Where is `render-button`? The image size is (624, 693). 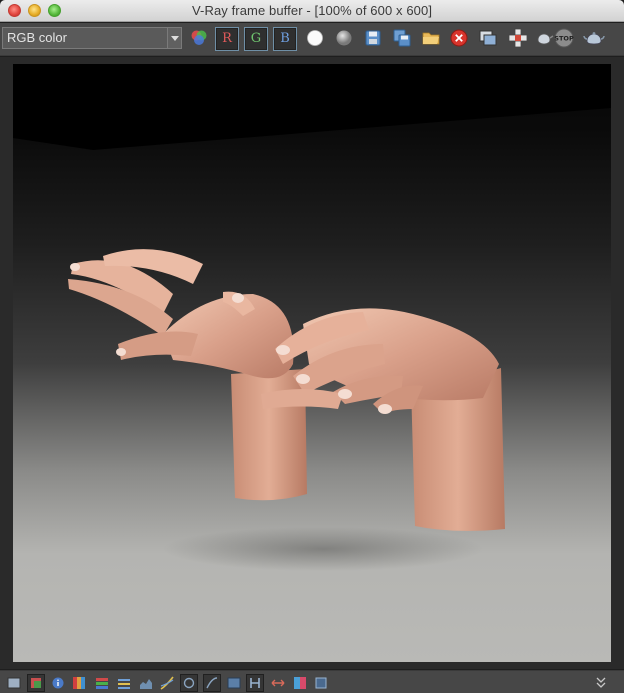 render-button is located at coordinates (594, 38).